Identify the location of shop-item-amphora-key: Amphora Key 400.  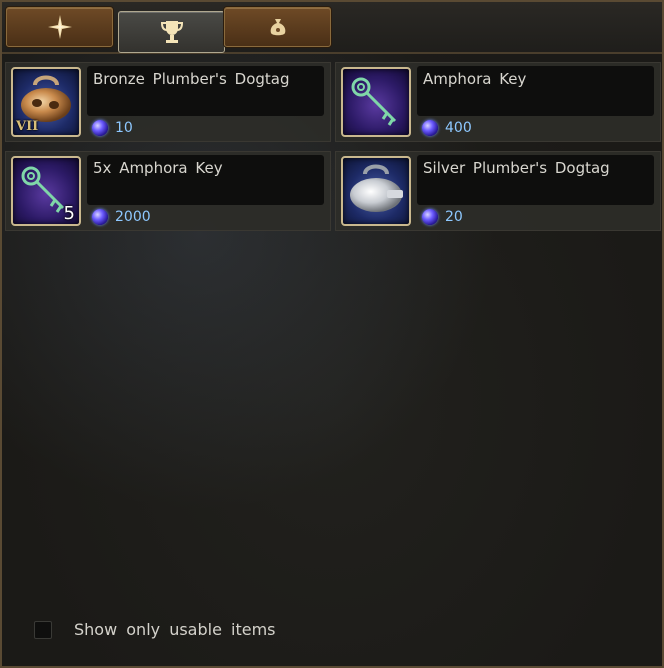
(498, 102).